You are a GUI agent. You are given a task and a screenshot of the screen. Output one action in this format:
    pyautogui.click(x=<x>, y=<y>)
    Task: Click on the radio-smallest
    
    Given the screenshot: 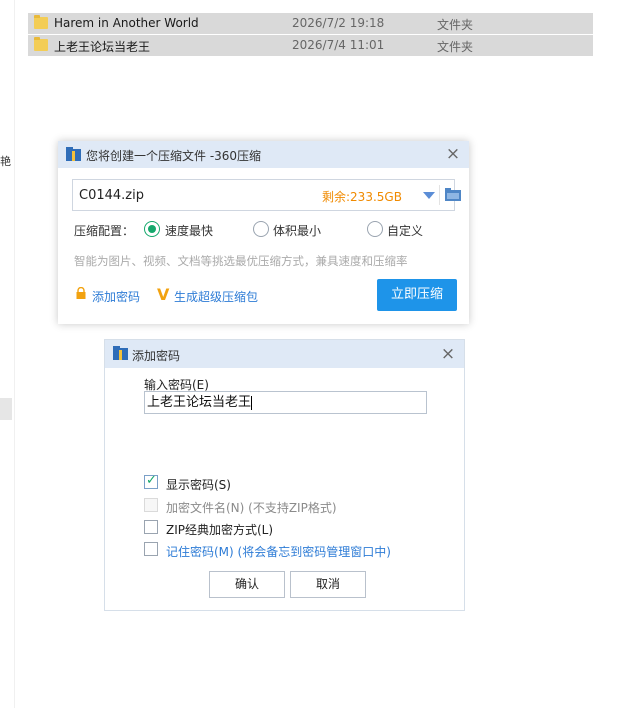 What is the action you would take?
    pyautogui.click(x=261, y=229)
    